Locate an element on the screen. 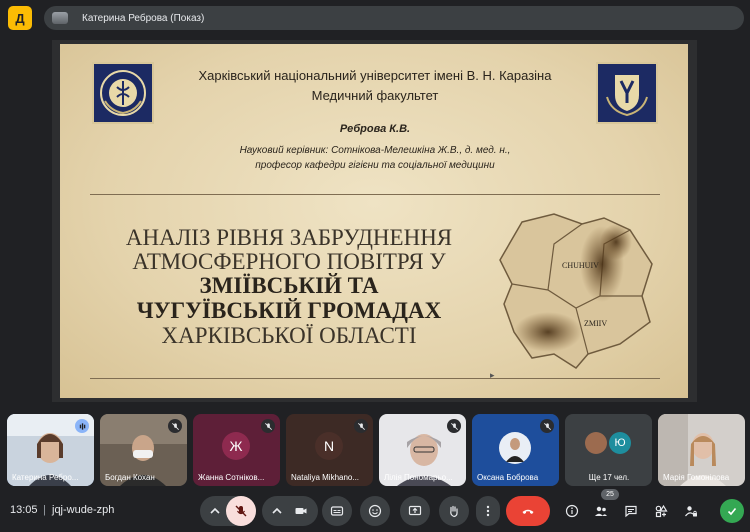 Image resolution: width=750 pixels, height=532 pixels. region-map: CHUHUIV ZMIIV is located at coordinates (576, 291).